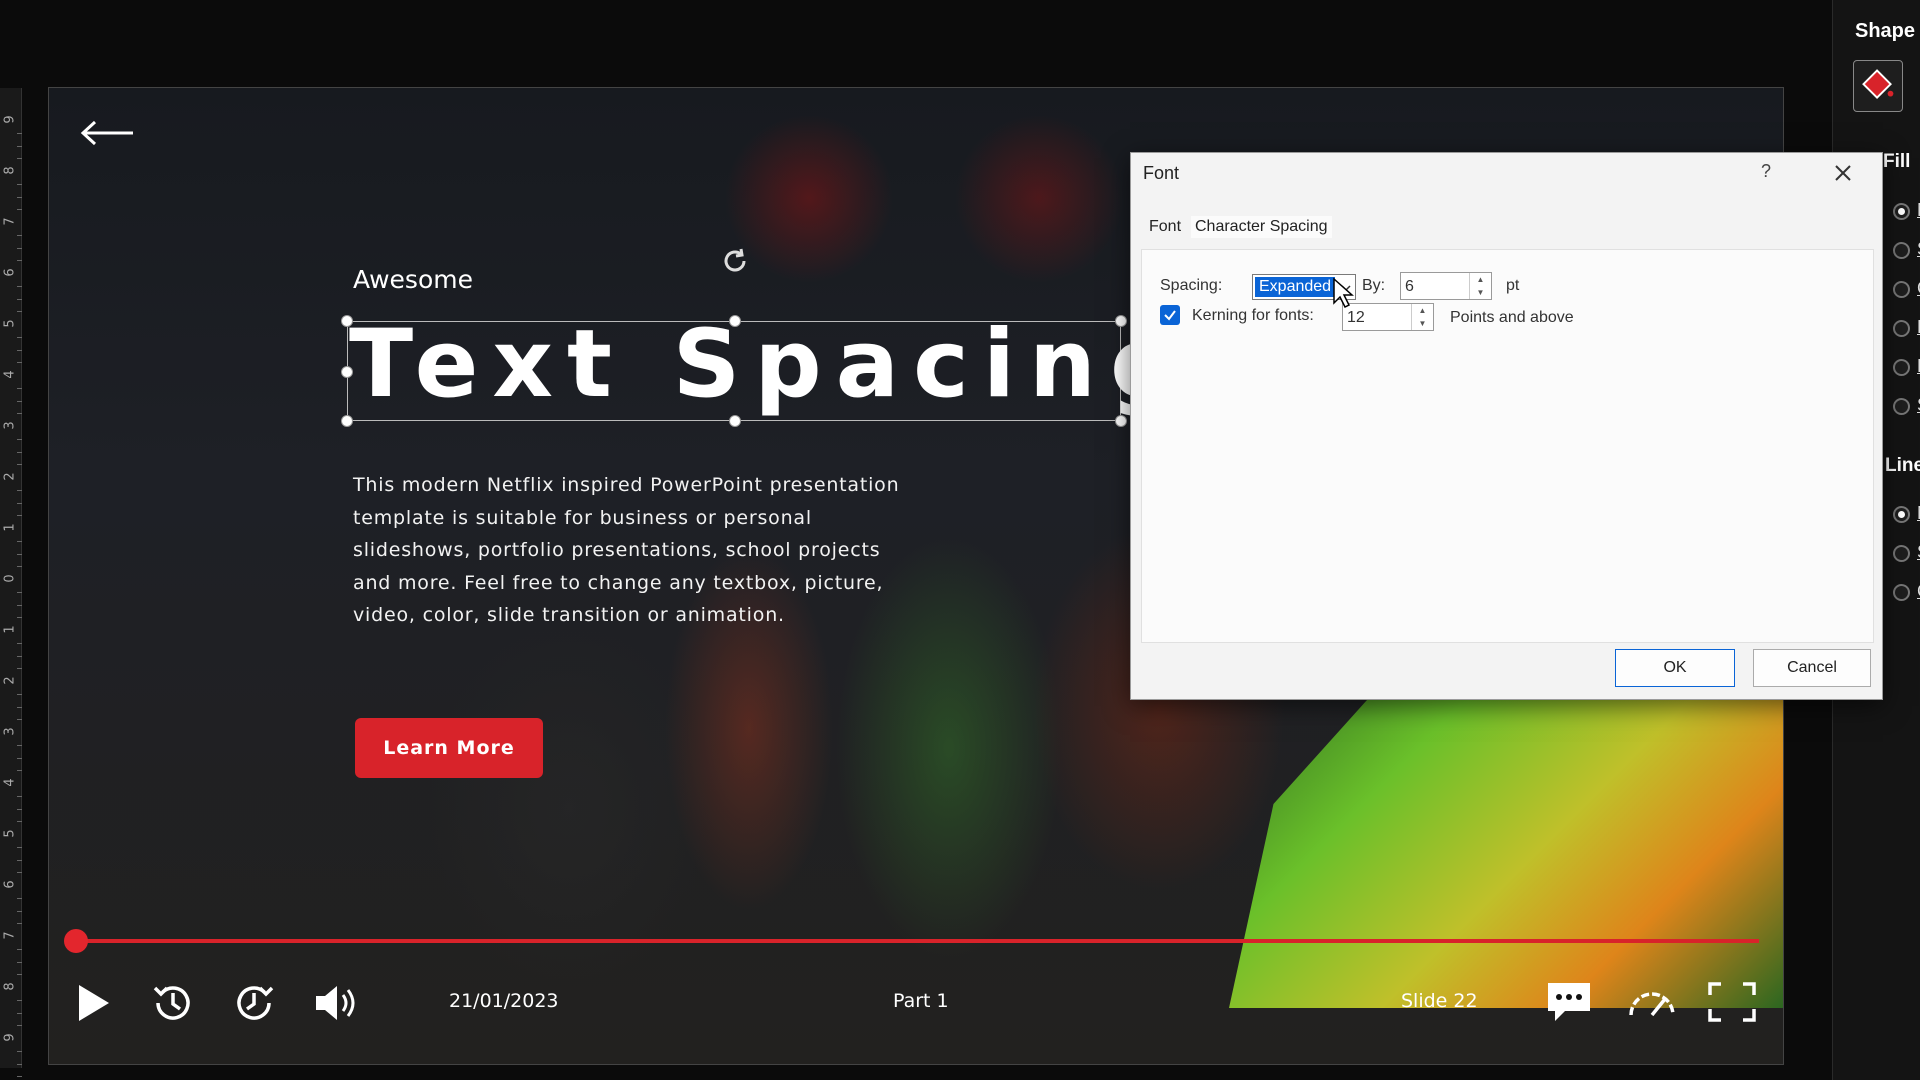 The height and width of the screenshot is (1080, 1920). What do you see at coordinates (1506, 838) in the screenshot?
I see `background-photo-jacket` at bounding box center [1506, 838].